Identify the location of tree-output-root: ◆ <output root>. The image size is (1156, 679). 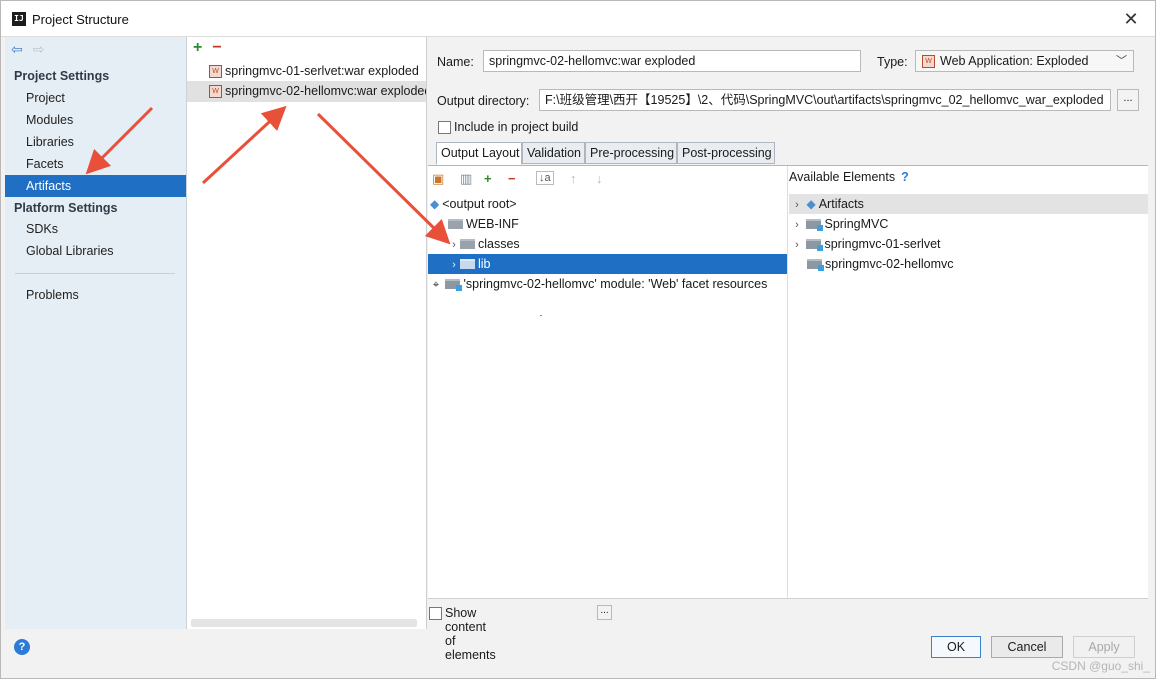
(473, 204).